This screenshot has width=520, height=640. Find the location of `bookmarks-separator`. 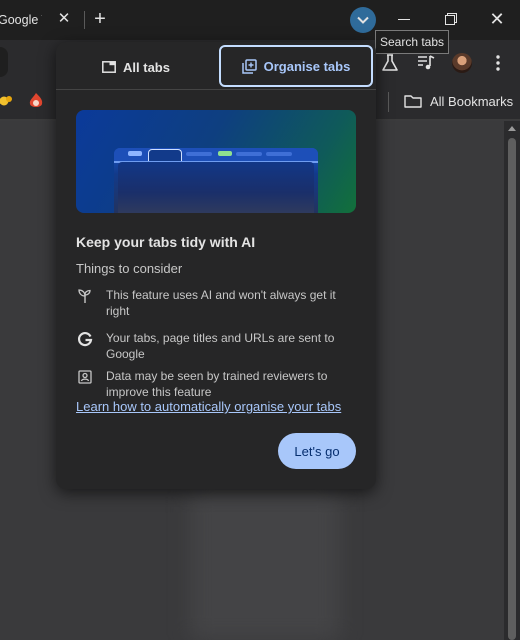

bookmarks-separator is located at coordinates (388, 102).